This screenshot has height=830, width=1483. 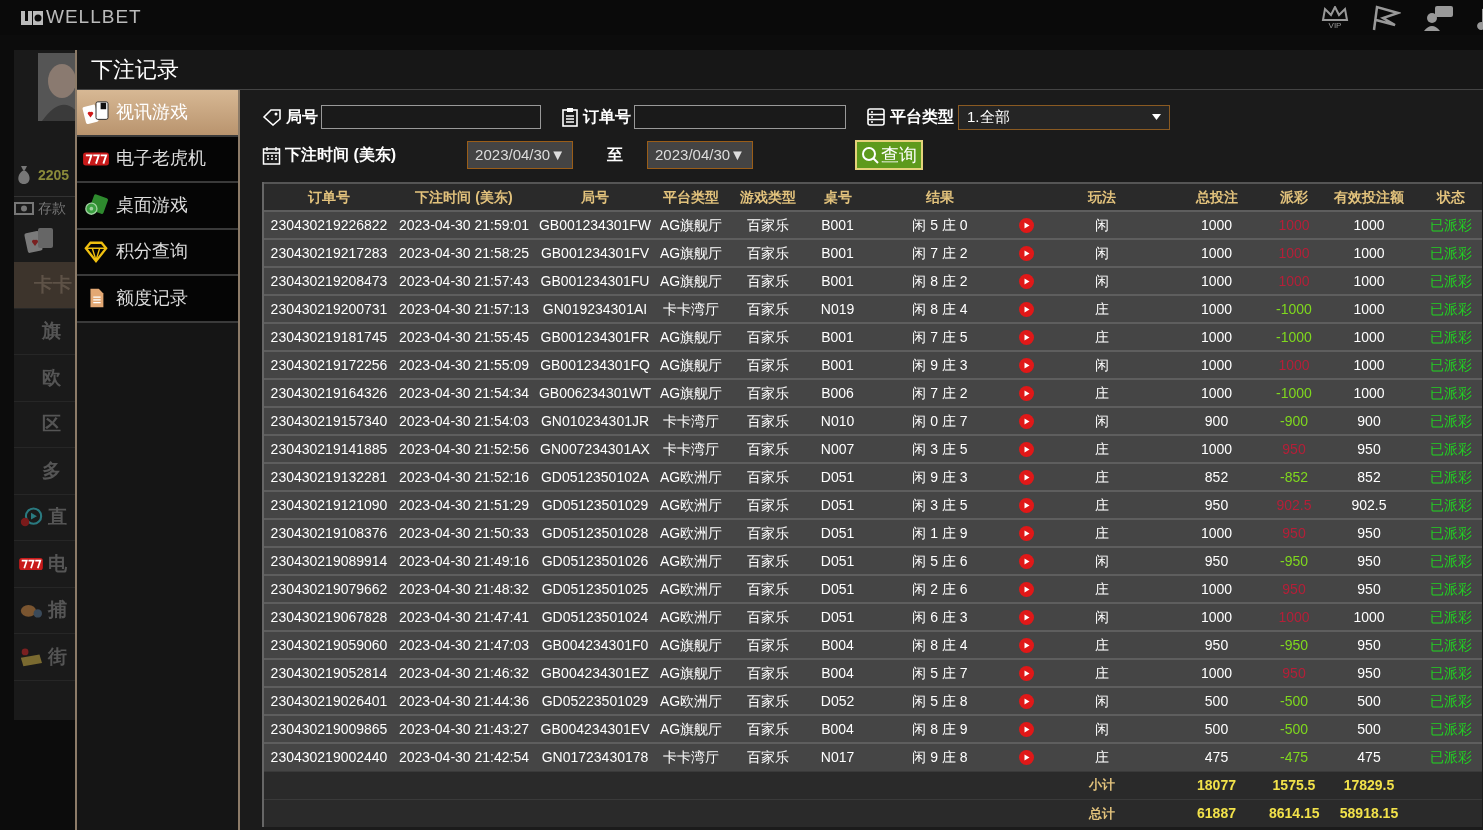 I want to click on table-cell: GB004234301EV, so click(x=595, y=729).